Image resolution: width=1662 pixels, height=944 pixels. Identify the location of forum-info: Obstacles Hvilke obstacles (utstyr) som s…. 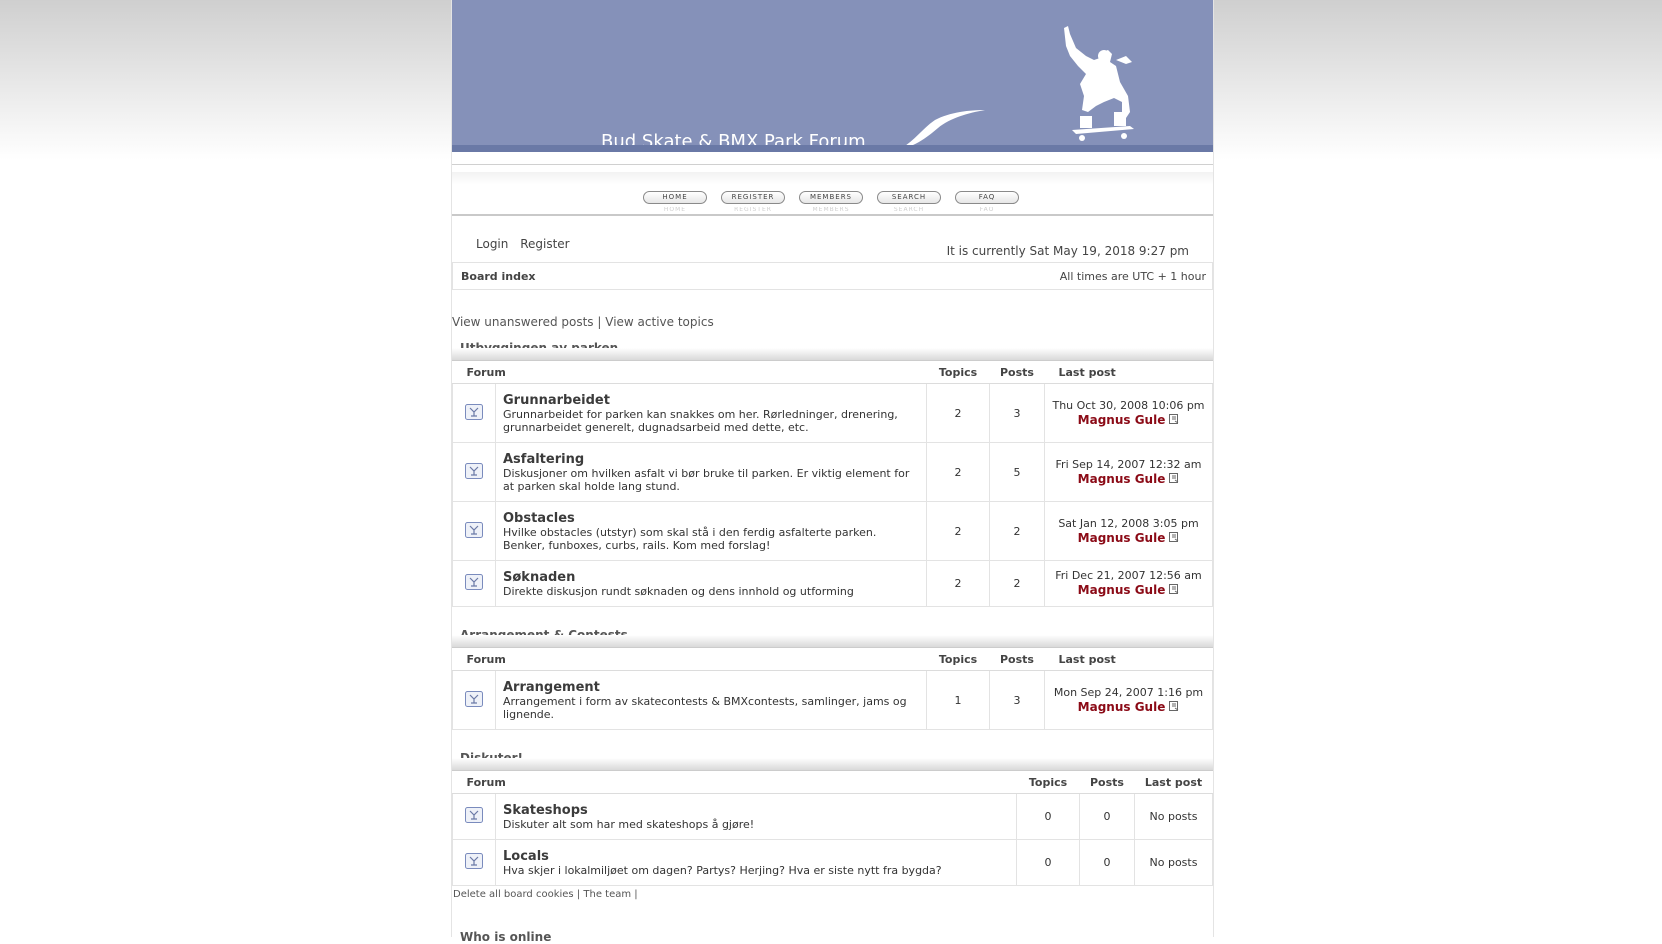
(711, 531).